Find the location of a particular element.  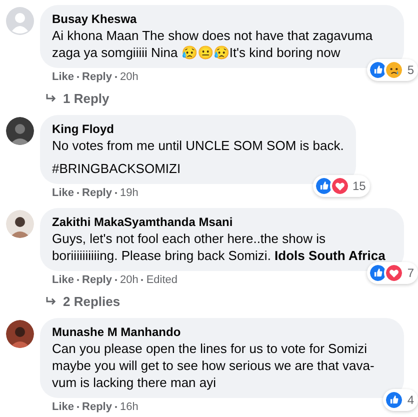

reaction-badge: 15 is located at coordinates (341, 186).